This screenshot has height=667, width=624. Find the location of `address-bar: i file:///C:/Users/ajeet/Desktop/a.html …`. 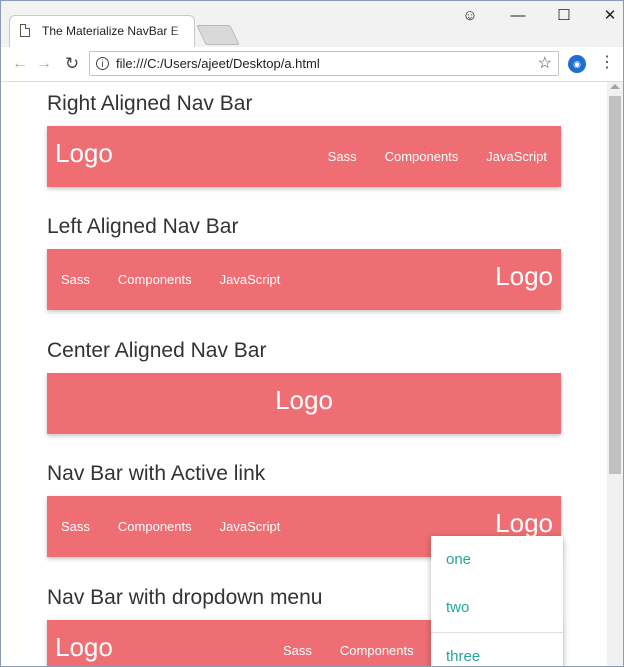

address-bar: i file:///C:/Users/ajeet/Desktop/a.html … is located at coordinates (324, 63).